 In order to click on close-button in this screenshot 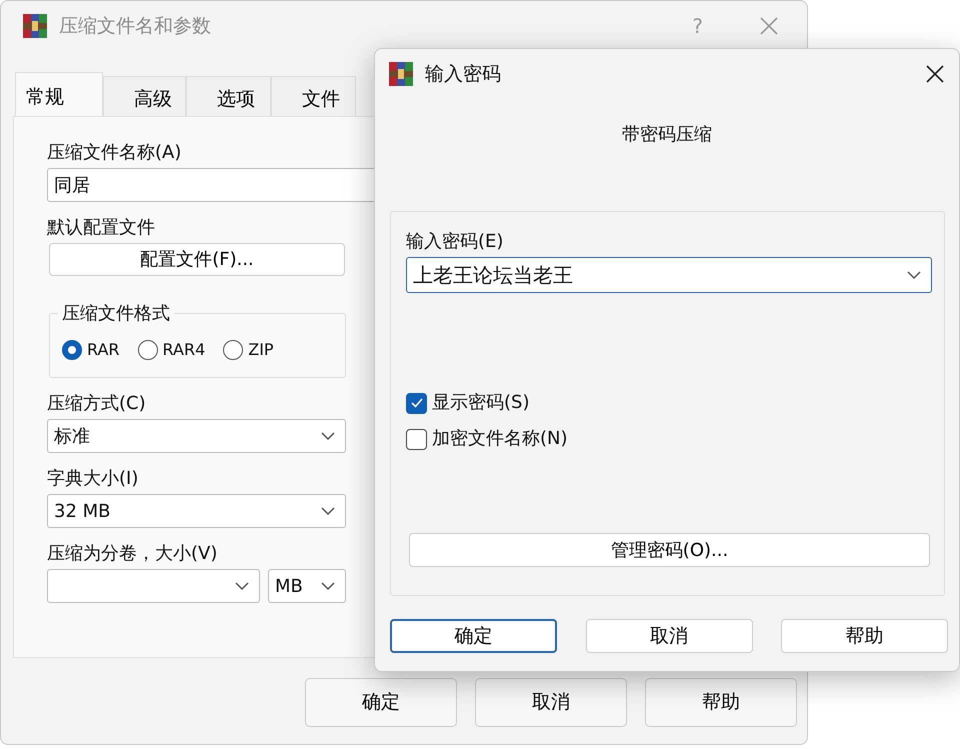, I will do `click(935, 74)`.